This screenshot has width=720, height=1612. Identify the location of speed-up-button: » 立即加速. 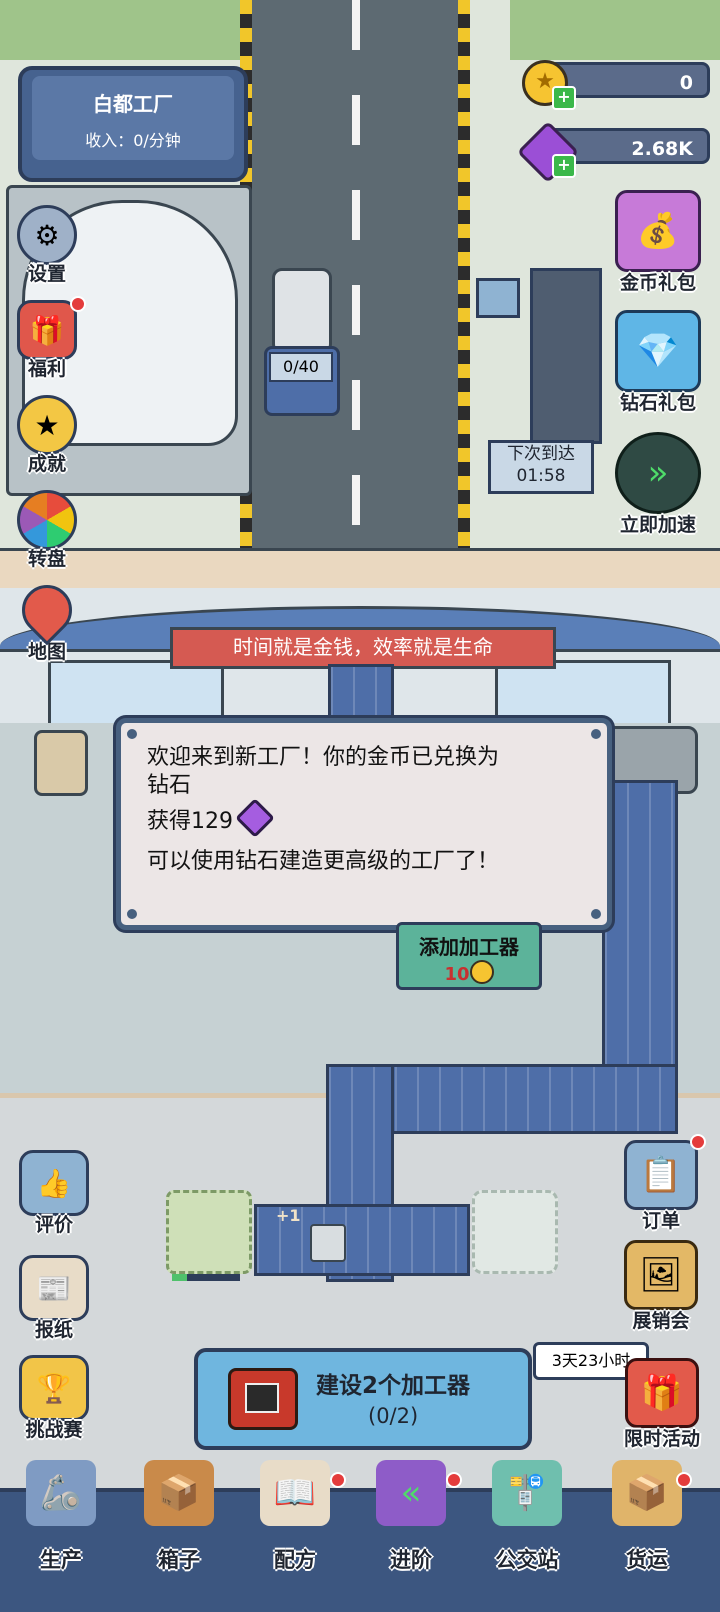
(658, 484).